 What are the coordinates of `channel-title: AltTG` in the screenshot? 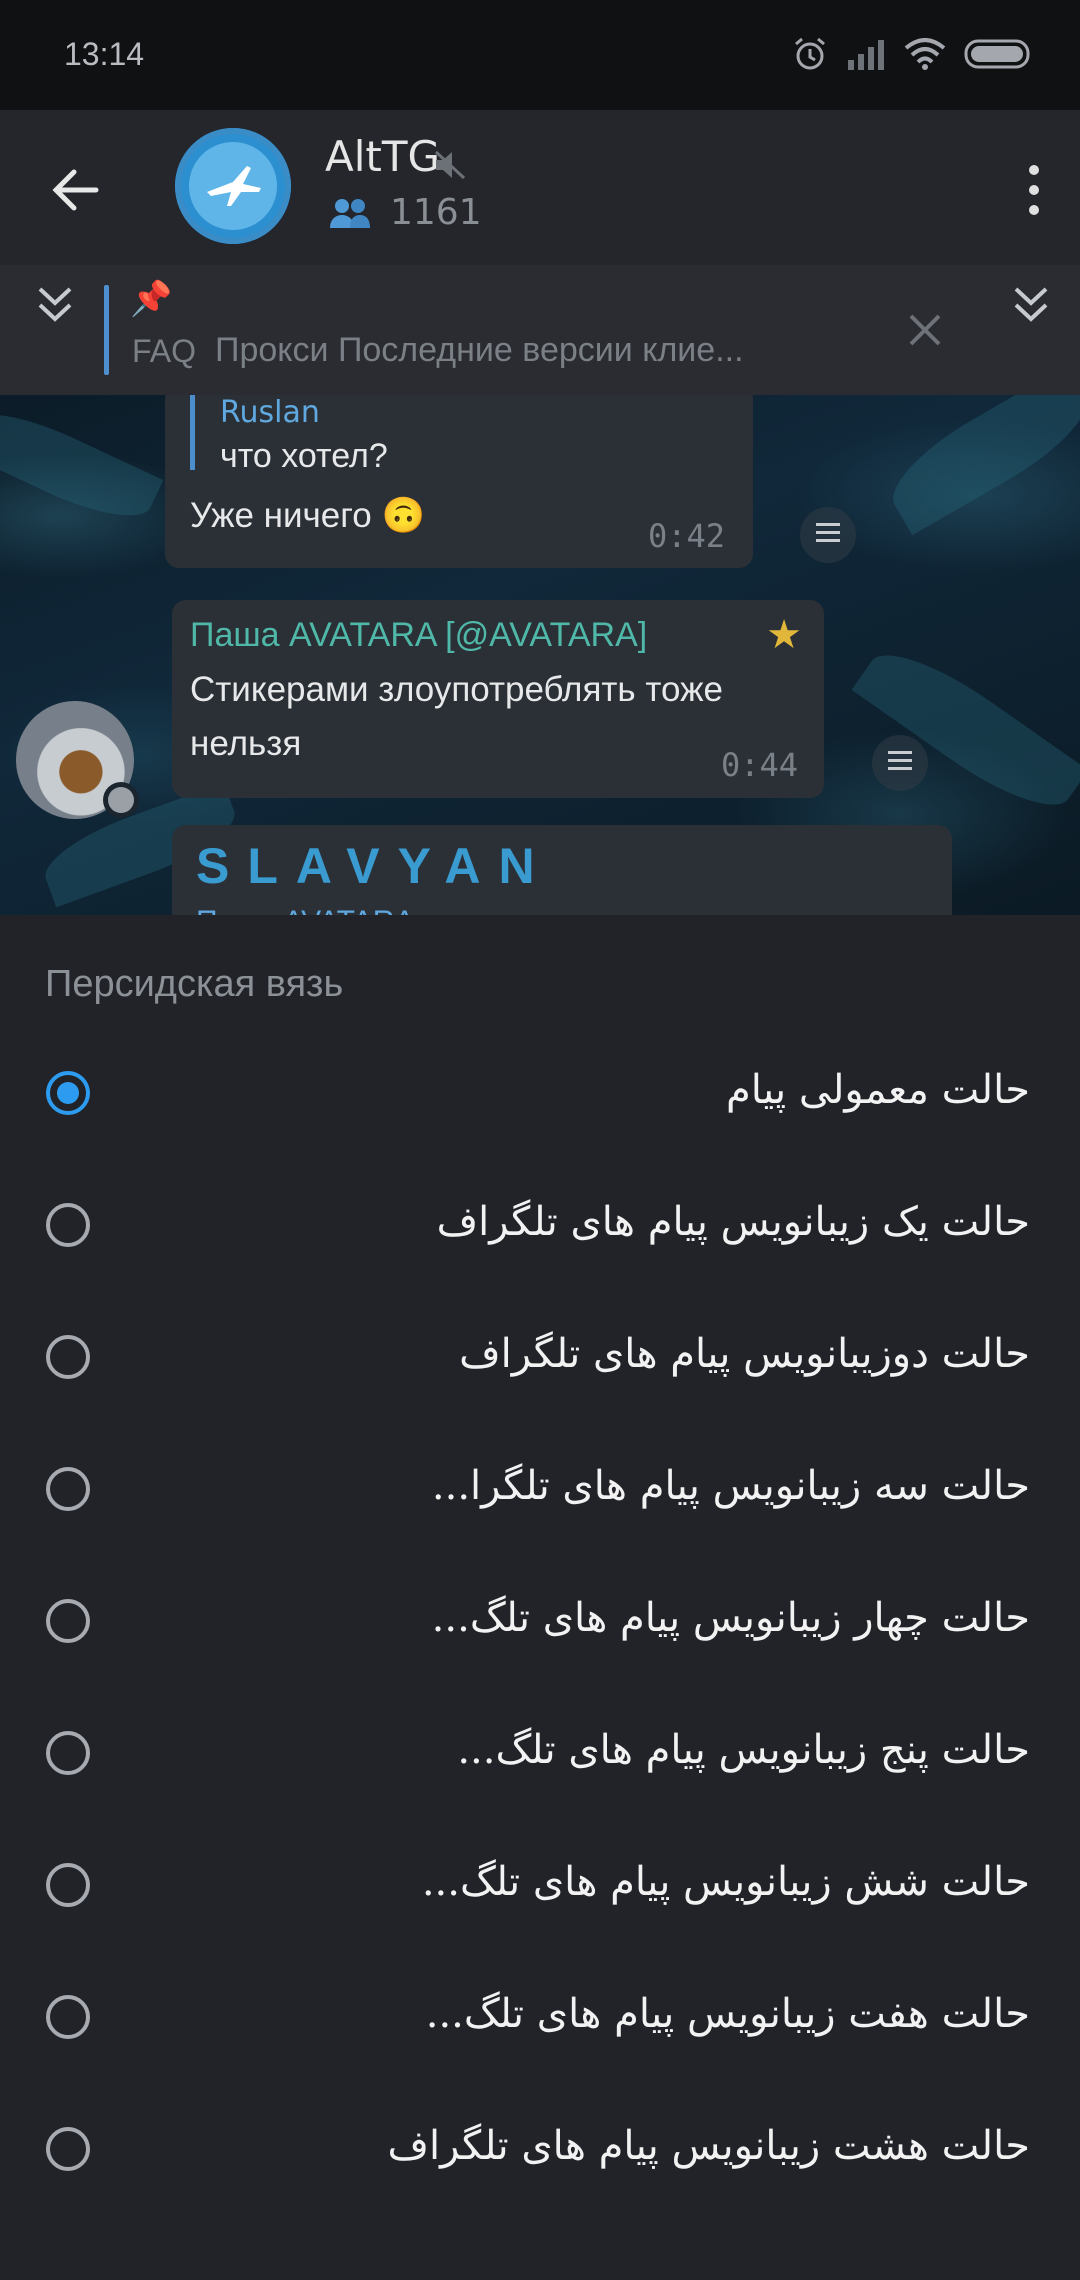 It's located at (382, 156).